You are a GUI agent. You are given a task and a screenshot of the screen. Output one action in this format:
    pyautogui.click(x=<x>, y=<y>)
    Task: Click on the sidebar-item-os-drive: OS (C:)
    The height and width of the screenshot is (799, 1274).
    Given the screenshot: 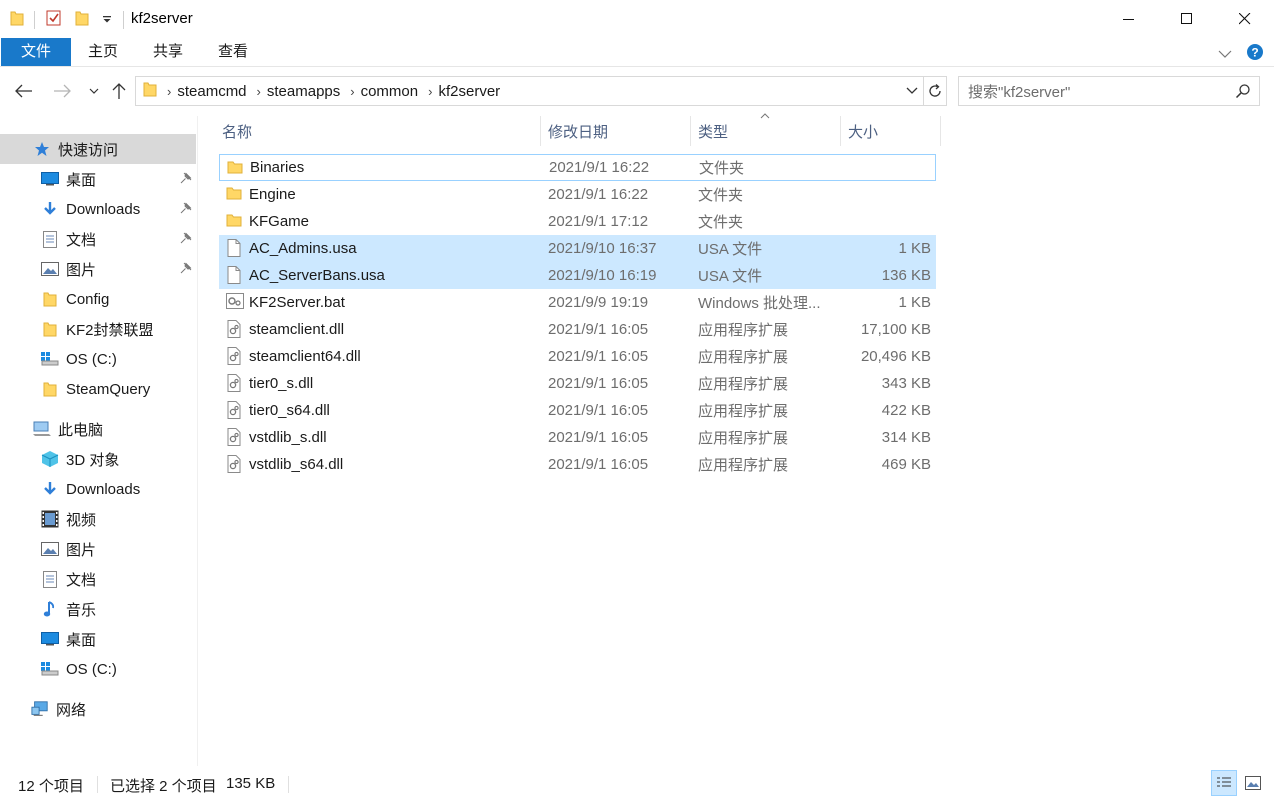 What is the action you would take?
    pyautogui.click(x=98, y=359)
    